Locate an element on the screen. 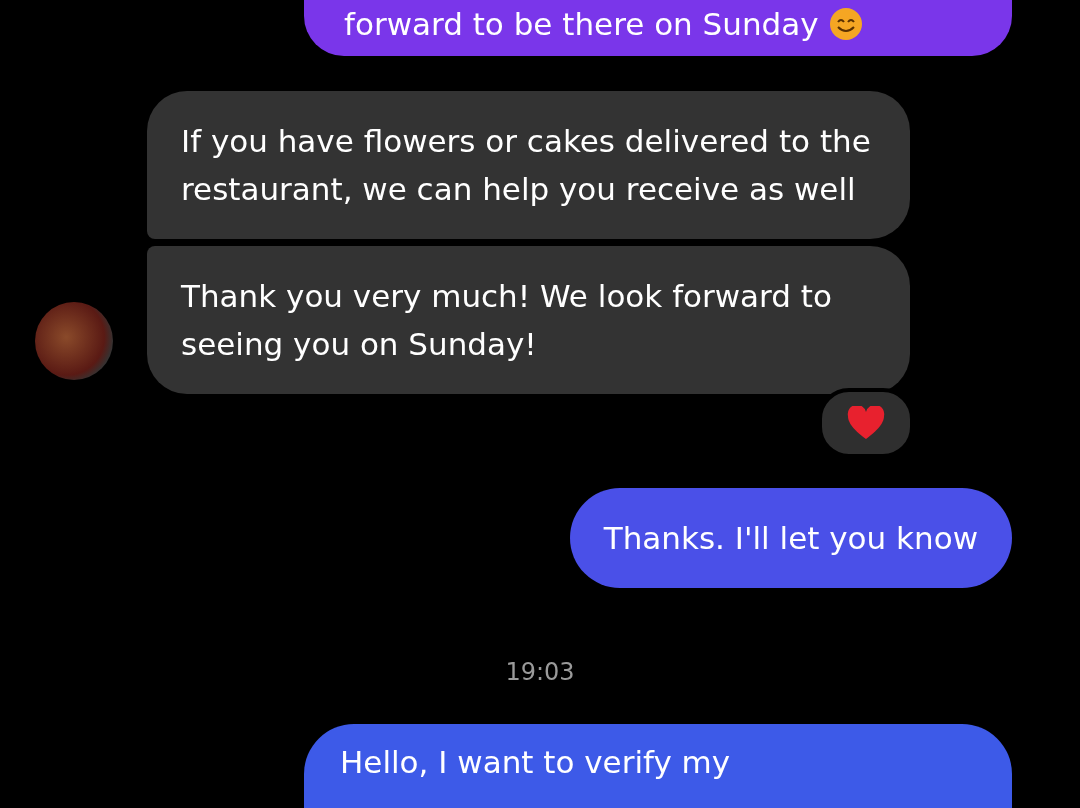  message-text: forward to be there on Sunday is located at coordinates (581, 24).